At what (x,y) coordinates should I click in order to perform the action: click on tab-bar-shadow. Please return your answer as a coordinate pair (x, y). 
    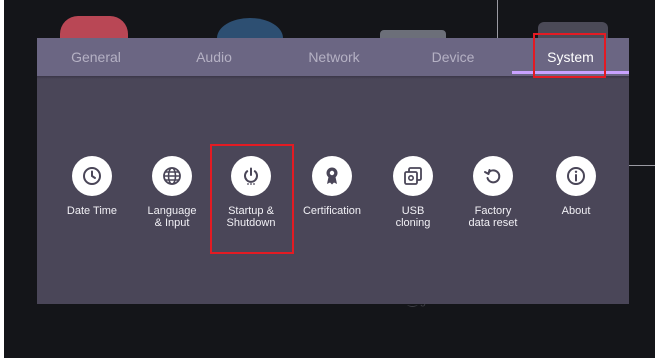
    Looking at the image, I should click on (333, 77).